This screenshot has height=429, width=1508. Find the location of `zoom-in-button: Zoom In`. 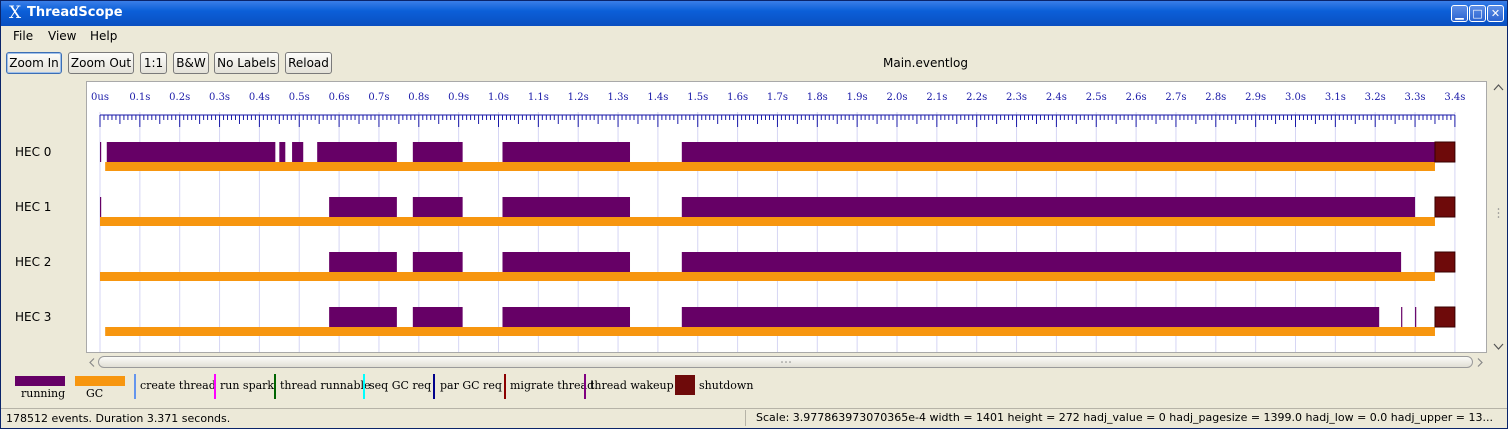

zoom-in-button: Zoom In is located at coordinates (34, 63).